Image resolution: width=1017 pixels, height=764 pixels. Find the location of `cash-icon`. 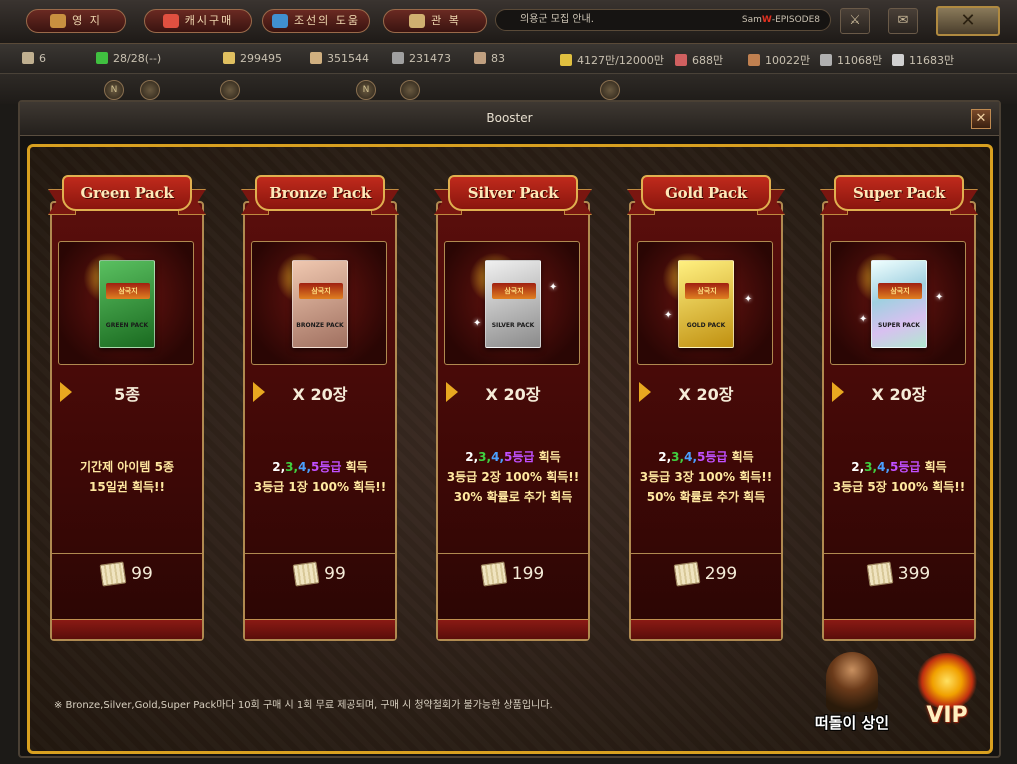

cash-icon is located at coordinates (170, 21).